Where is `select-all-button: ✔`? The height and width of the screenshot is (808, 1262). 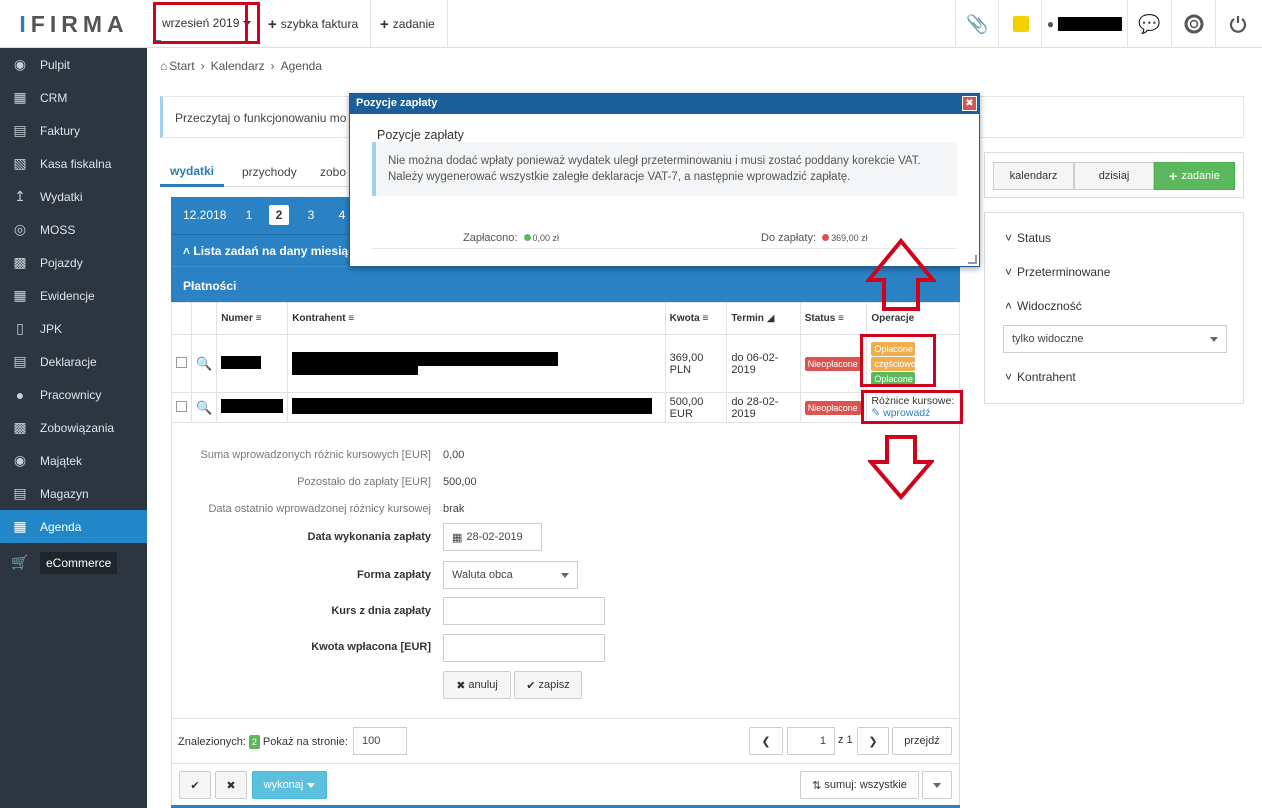 select-all-button: ✔ is located at coordinates (195, 785).